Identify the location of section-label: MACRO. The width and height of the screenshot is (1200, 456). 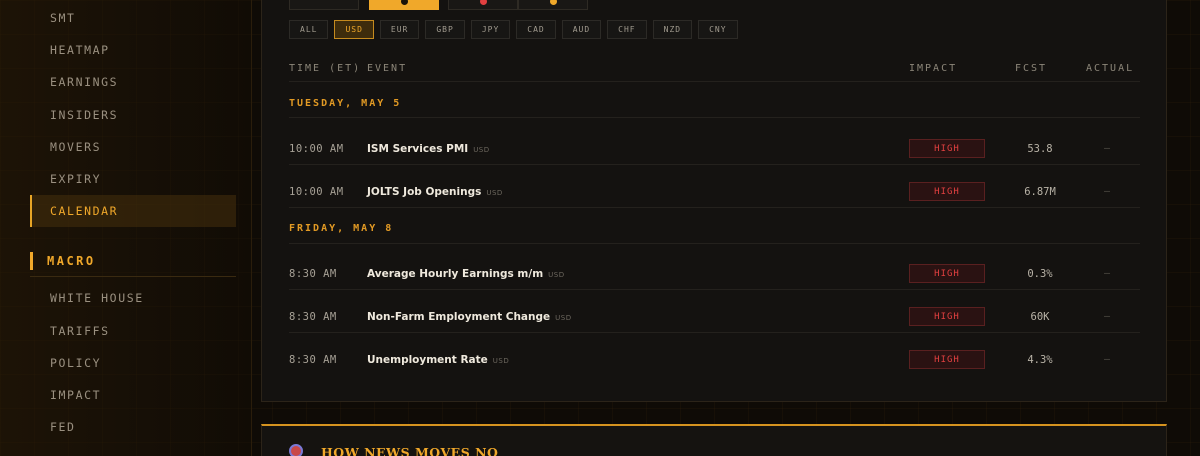
(71, 260).